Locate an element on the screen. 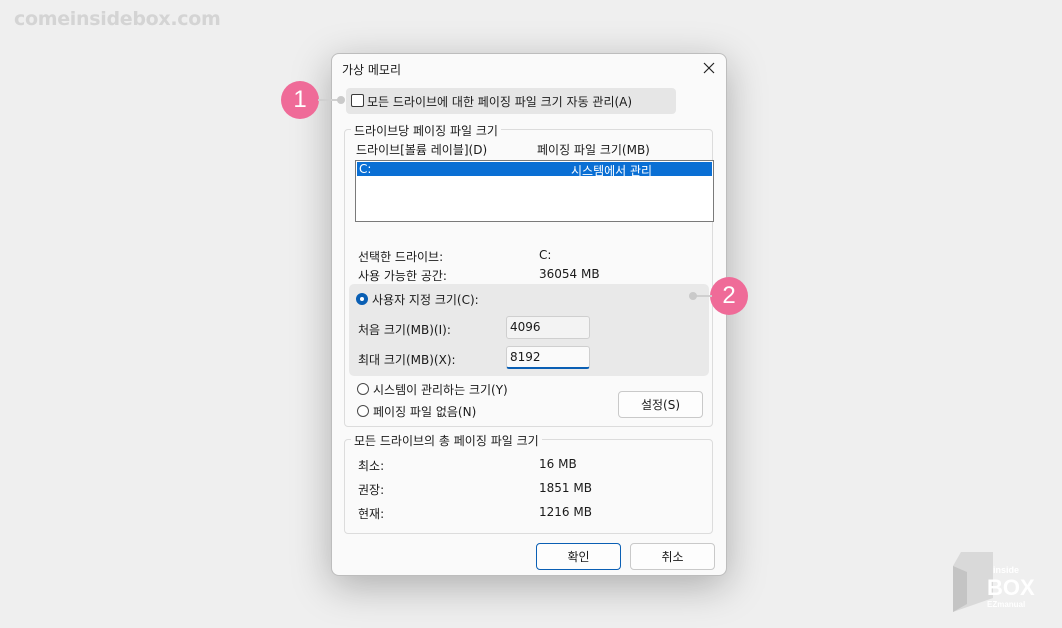 This screenshot has height=628, width=1062. custom-size-radio is located at coordinates (362, 299).